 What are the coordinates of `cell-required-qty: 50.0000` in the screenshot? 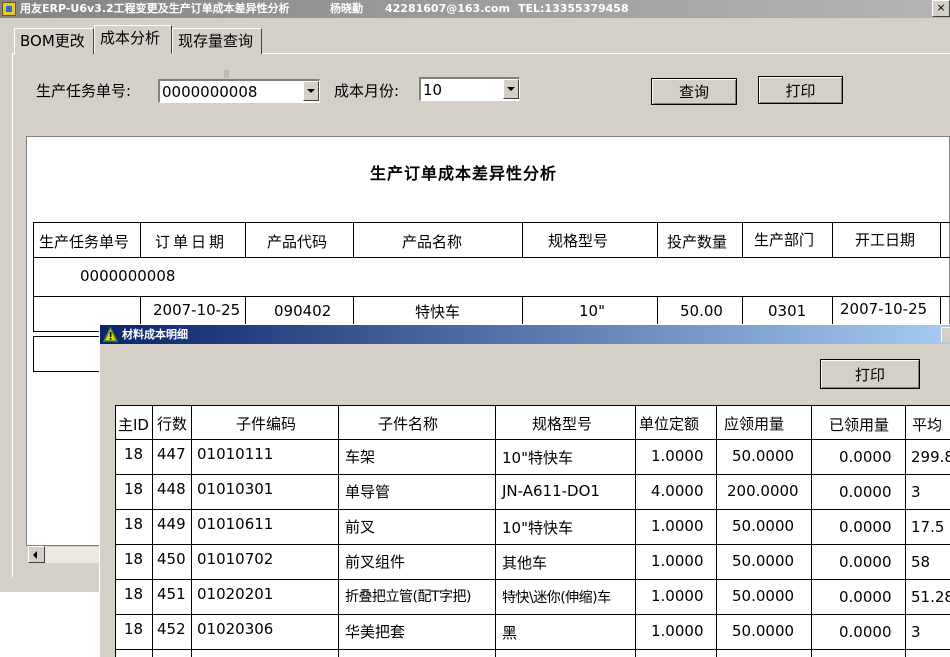 It's located at (763, 631).